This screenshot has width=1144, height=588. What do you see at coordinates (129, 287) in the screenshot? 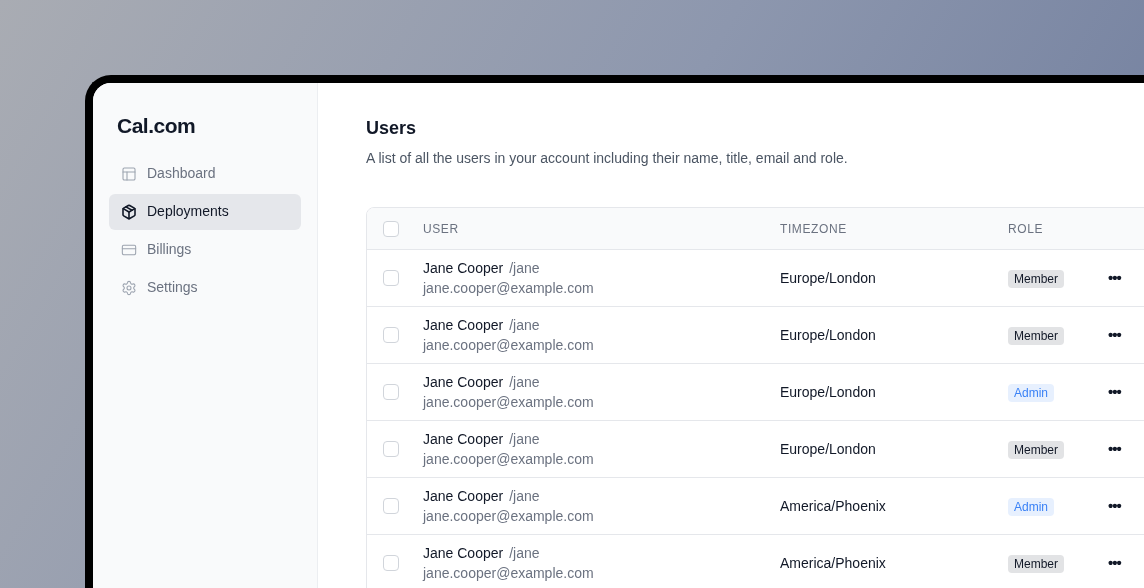
I see `settings-icon` at bounding box center [129, 287].